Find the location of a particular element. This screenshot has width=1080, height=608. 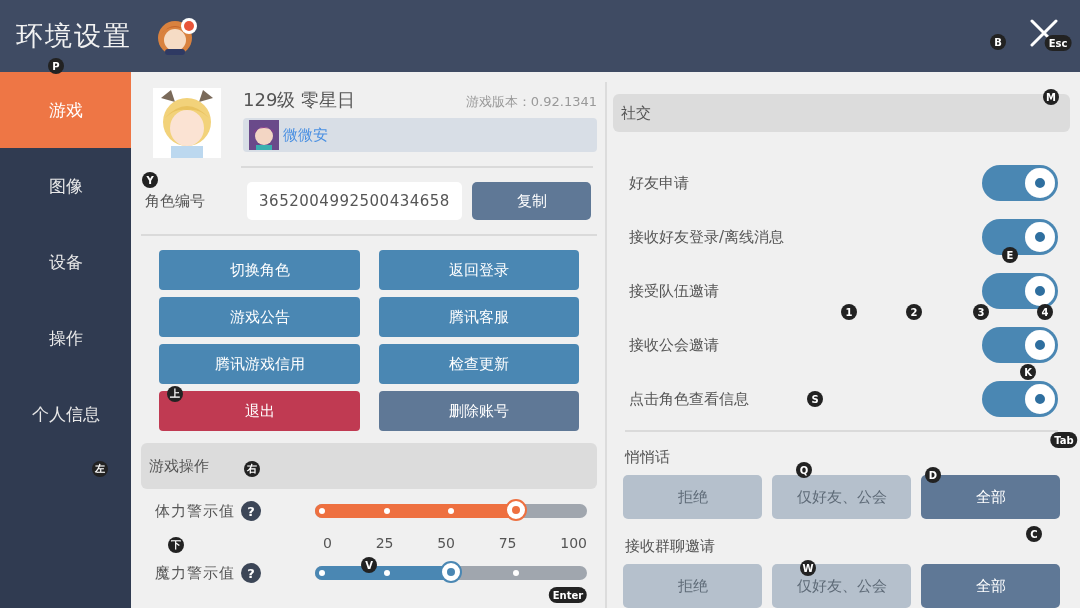

window-title: 环境设置 is located at coordinates (74, 36).